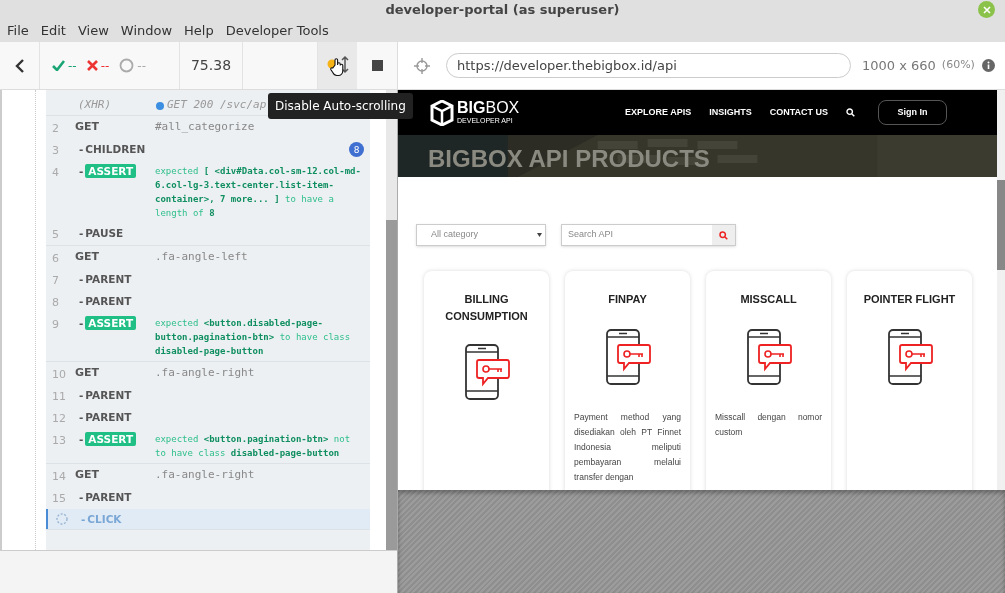 This screenshot has height=593, width=1005. I want to click on stop-icon, so click(377, 65).